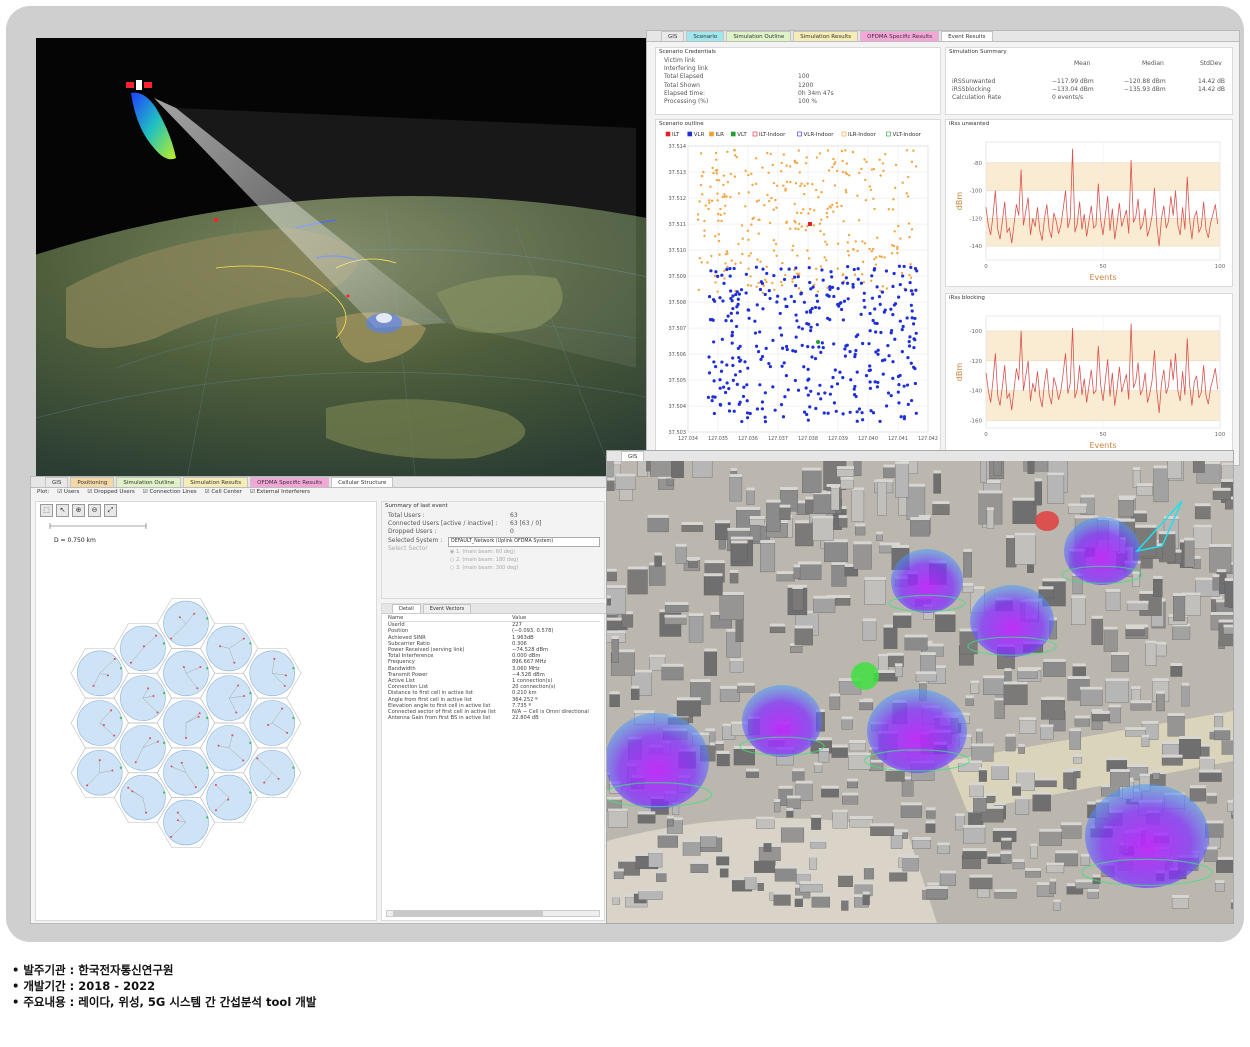 The width and height of the screenshot is (1250, 1047). Describe the element at coordinates (362, 482) in the screenshot. I see `tab-cellular-structure: Cellular Structure` at that location.